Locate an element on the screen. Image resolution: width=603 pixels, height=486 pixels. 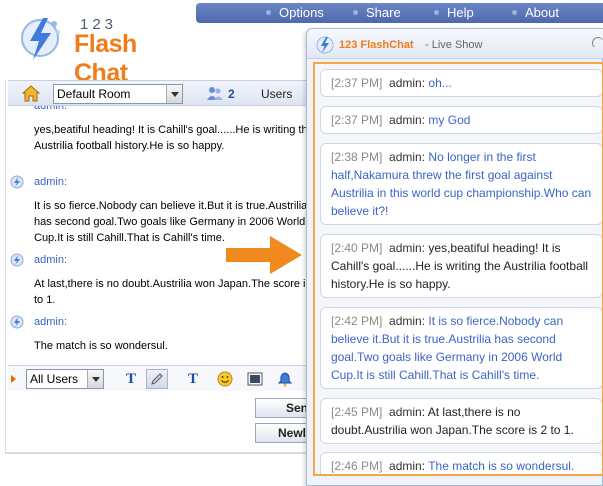
image-icon is located at coordinates (255, 379).